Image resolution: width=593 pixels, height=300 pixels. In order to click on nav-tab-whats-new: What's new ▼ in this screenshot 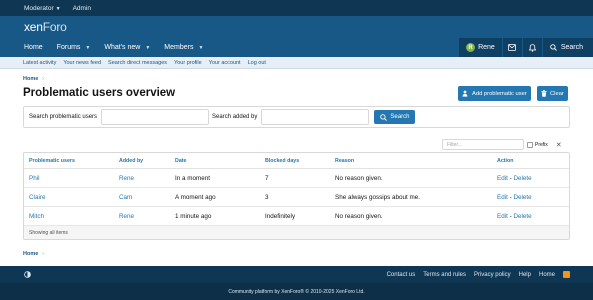, I will do `click(127, 47)`.